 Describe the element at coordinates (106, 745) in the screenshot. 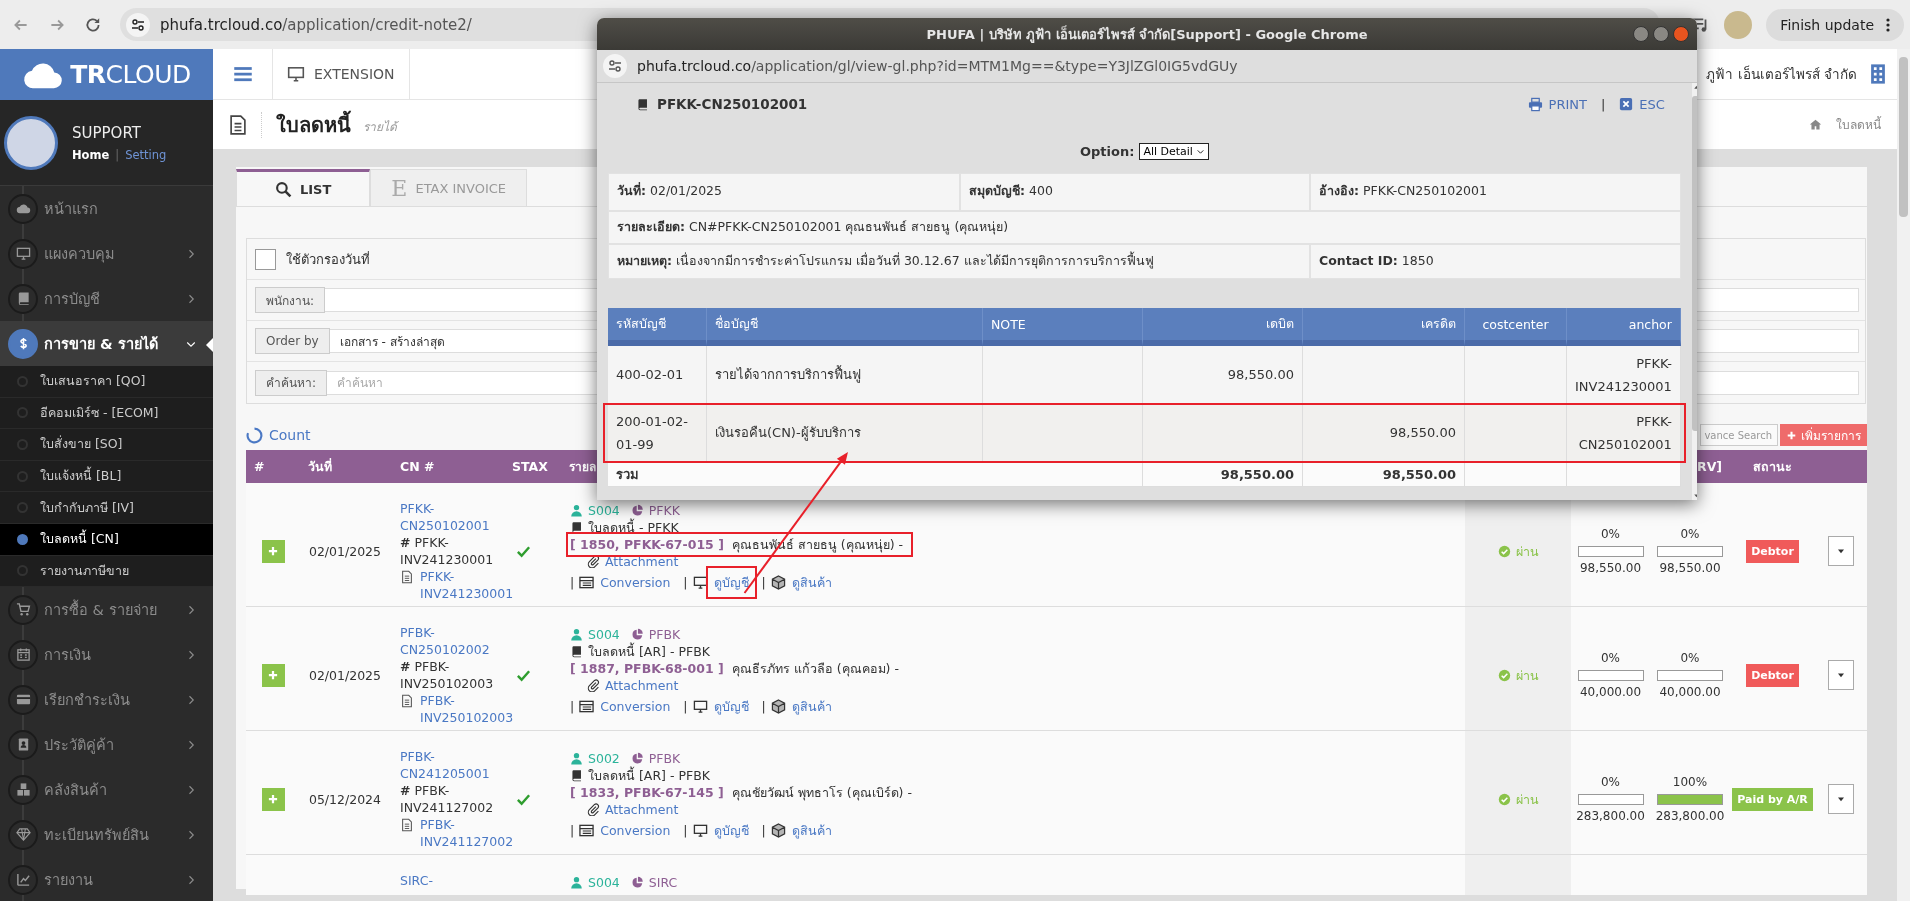

I see `sidebar-item: ประวัติคู่ค้า` at that location.